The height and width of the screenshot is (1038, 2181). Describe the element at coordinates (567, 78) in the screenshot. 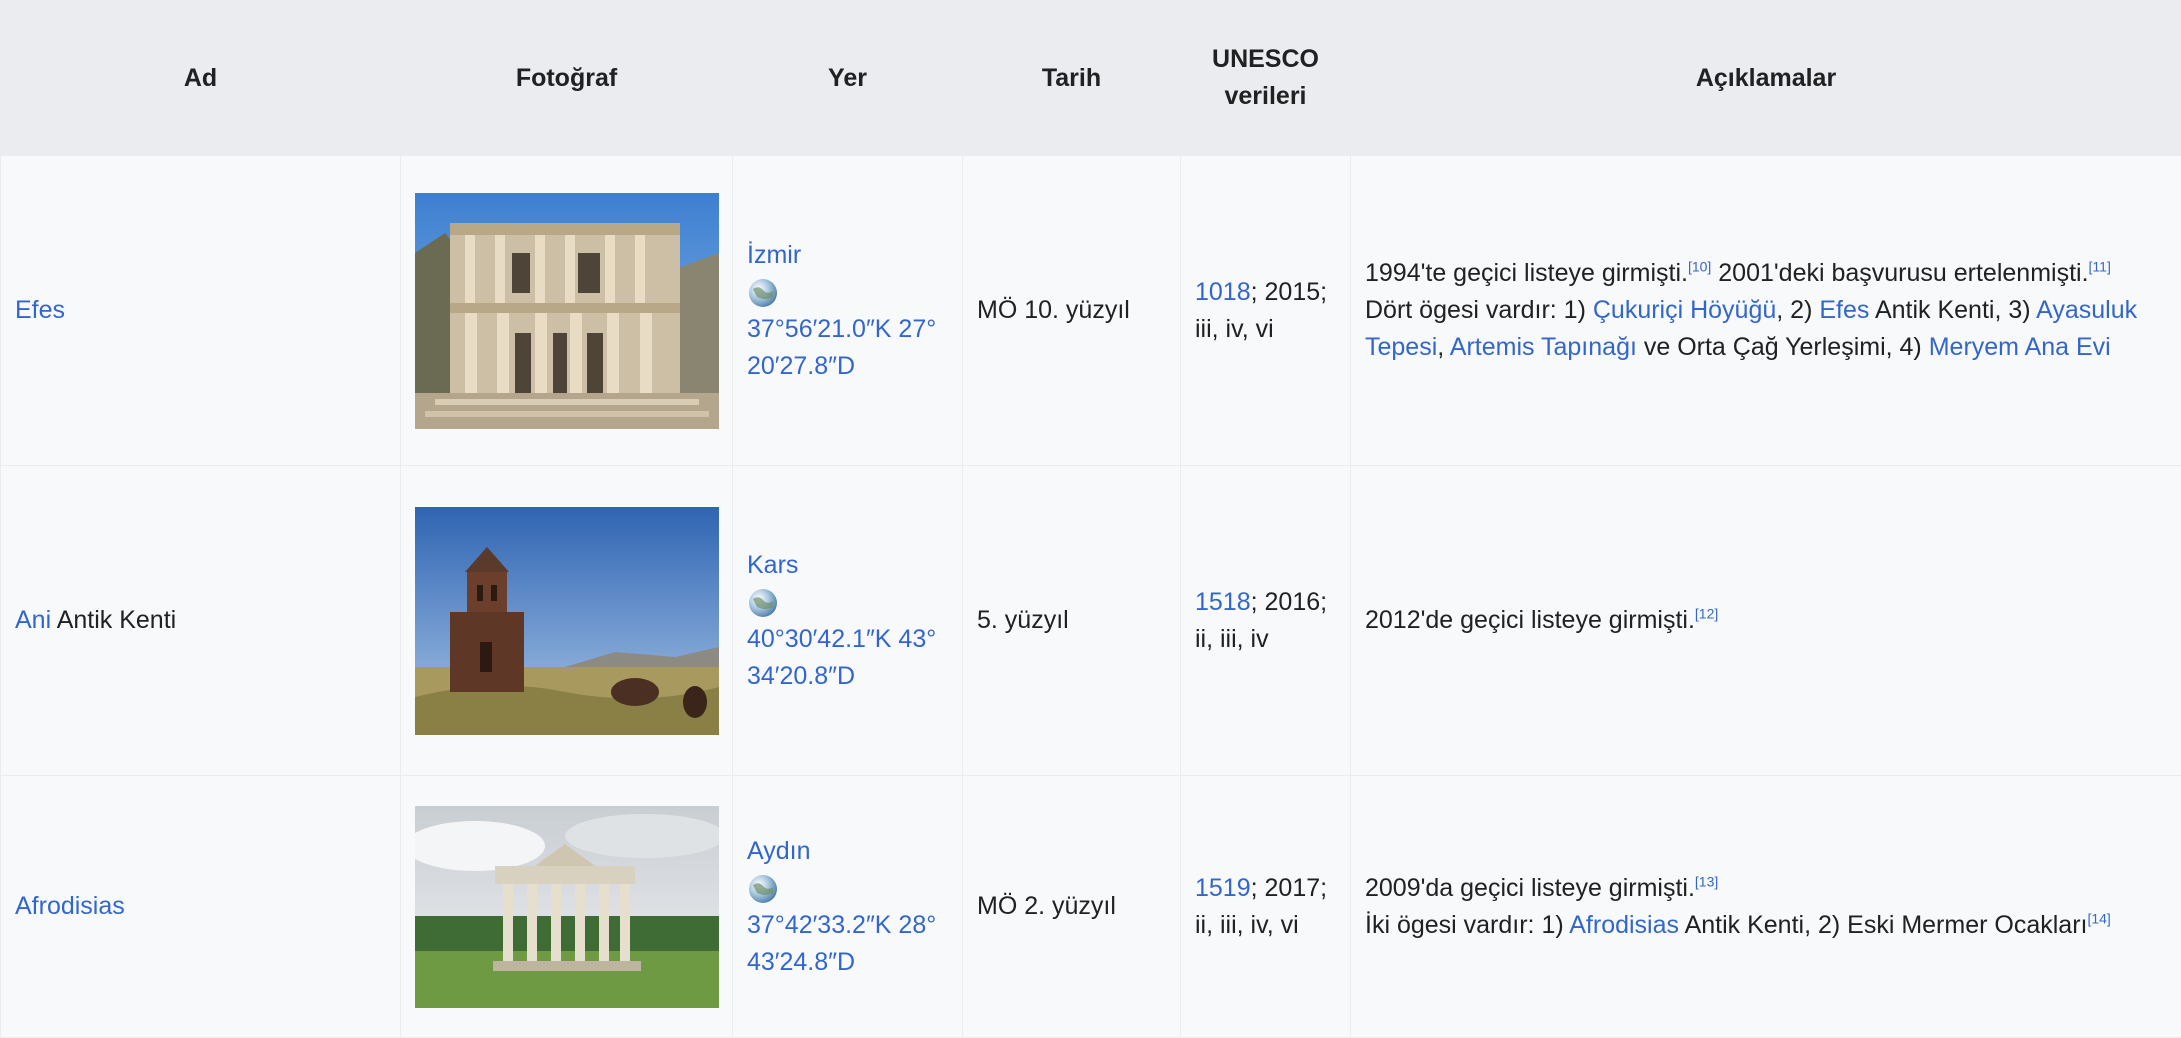

I see `header-fotograf: Fotoğraf` at that location.